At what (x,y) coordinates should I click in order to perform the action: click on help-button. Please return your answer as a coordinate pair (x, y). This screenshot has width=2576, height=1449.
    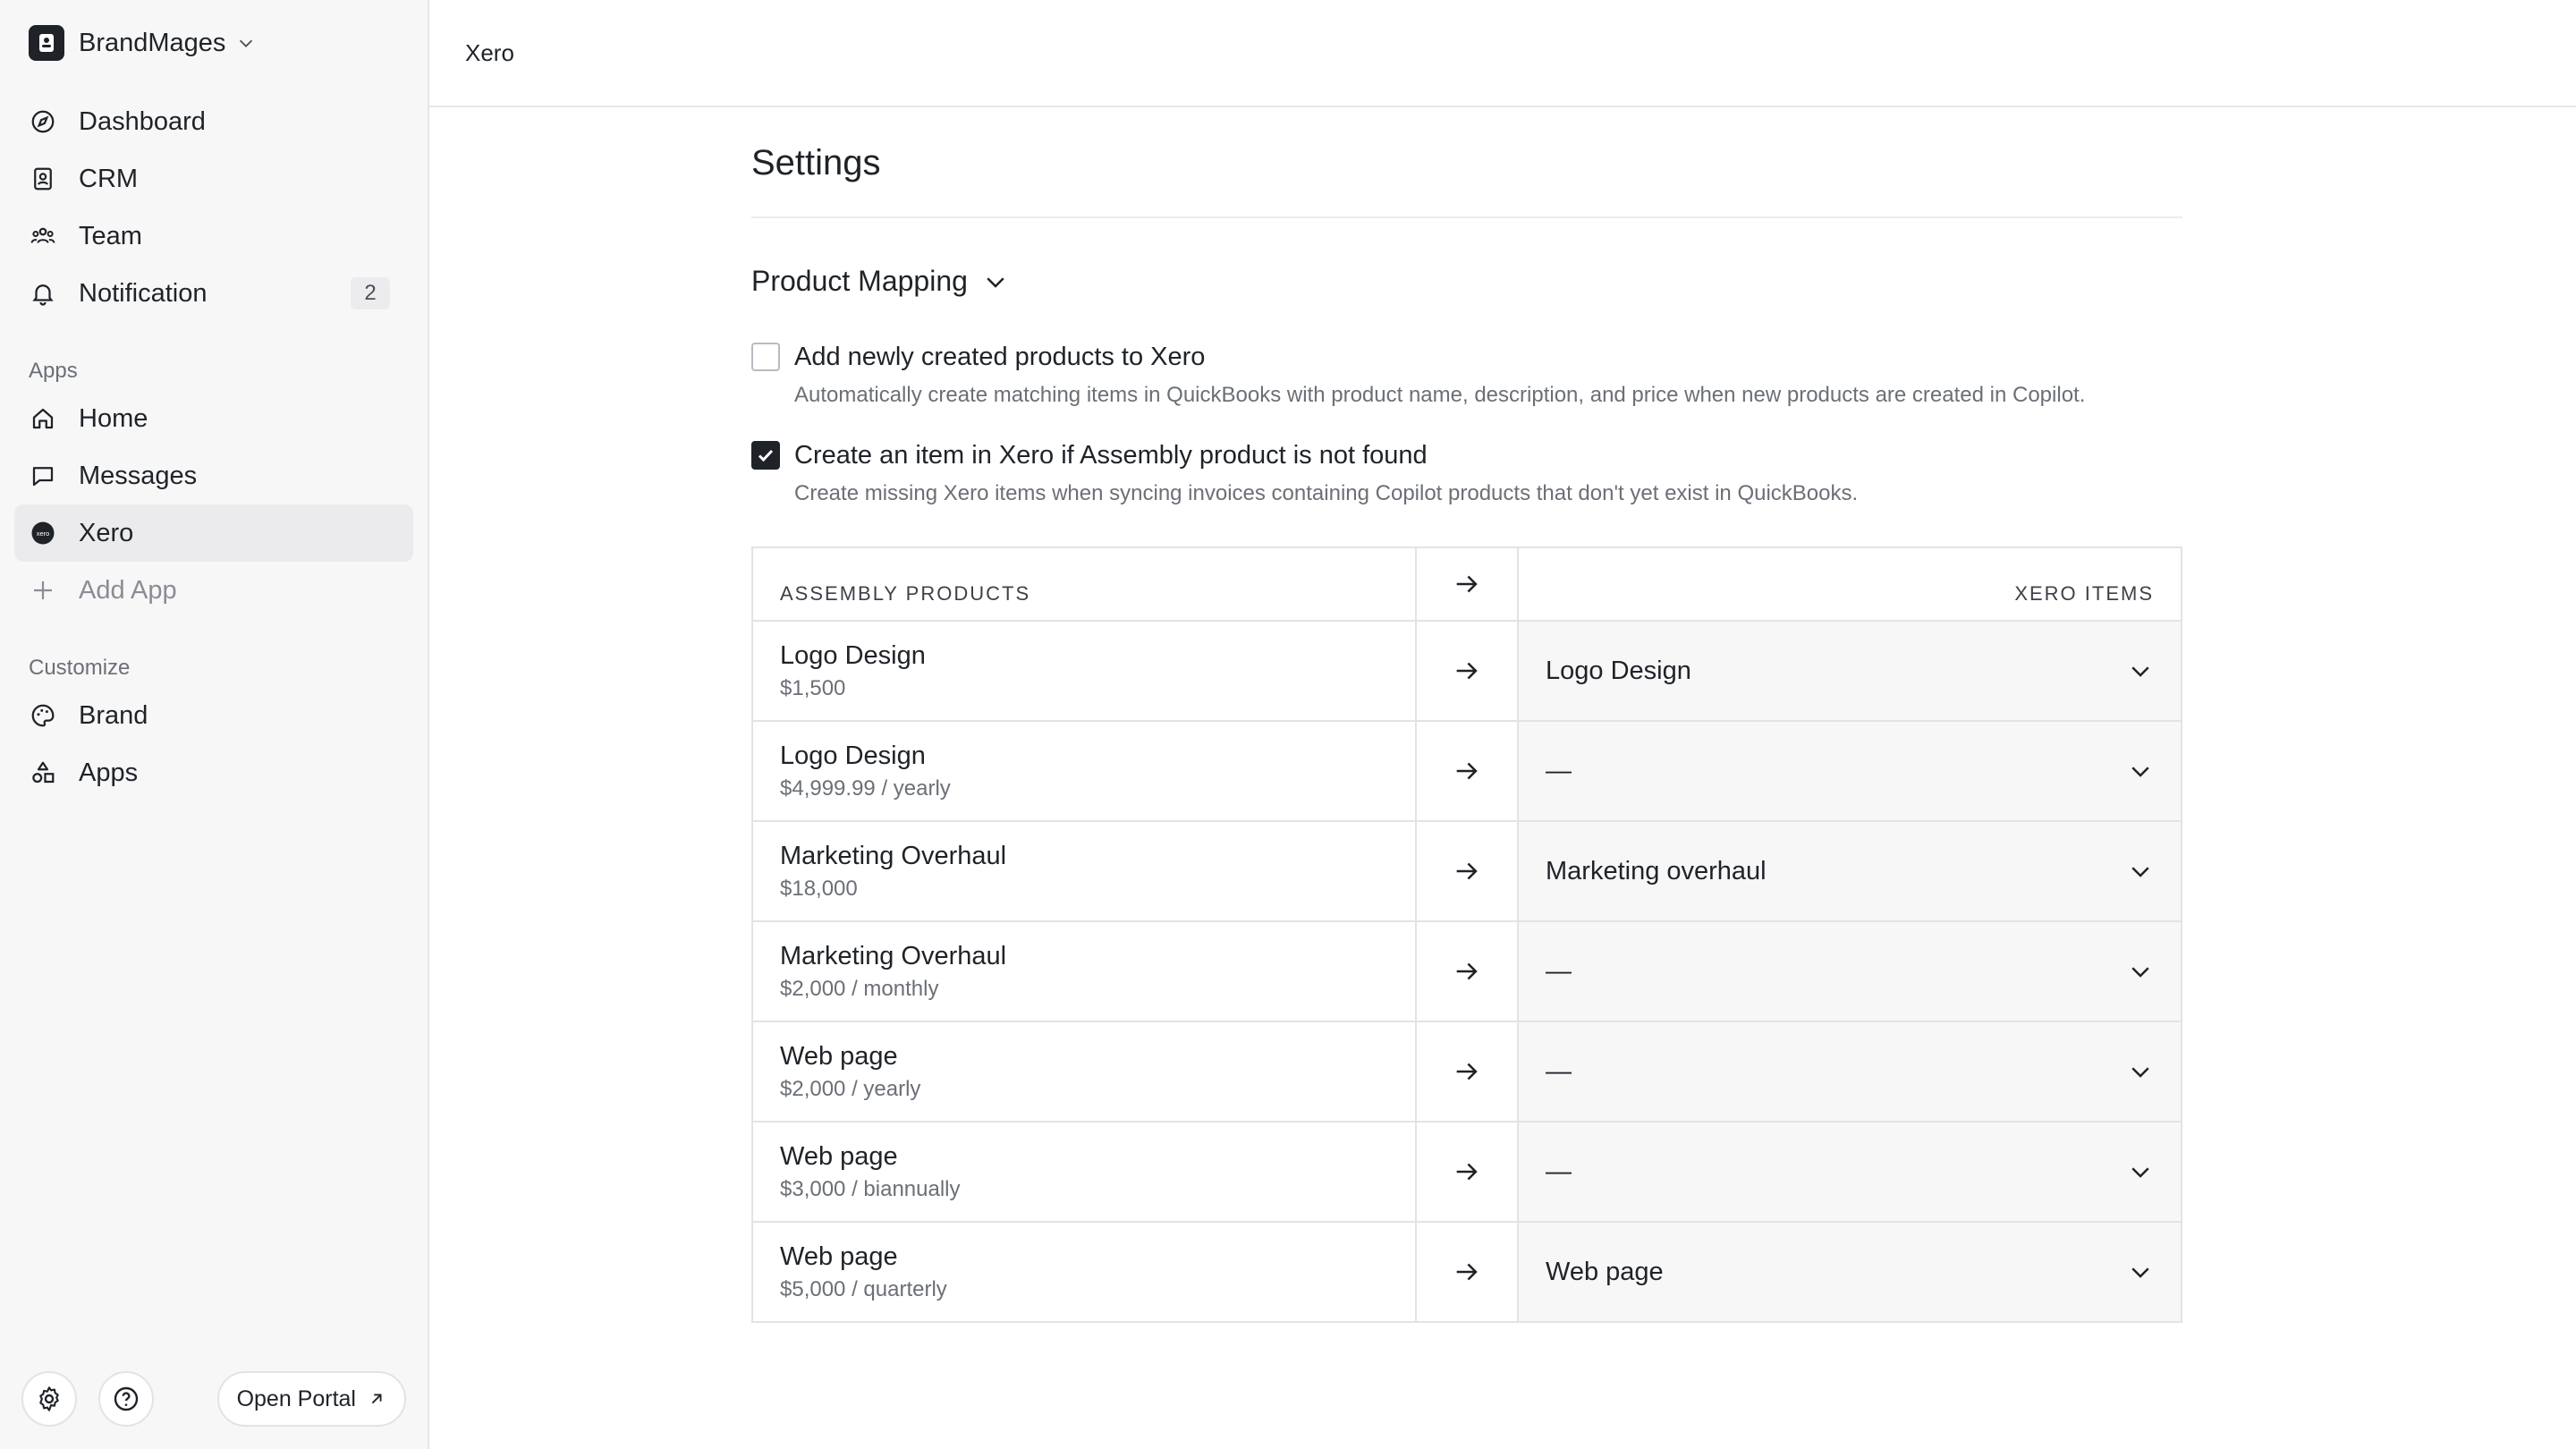
    Looking at the image, I should click on (126, 1399).